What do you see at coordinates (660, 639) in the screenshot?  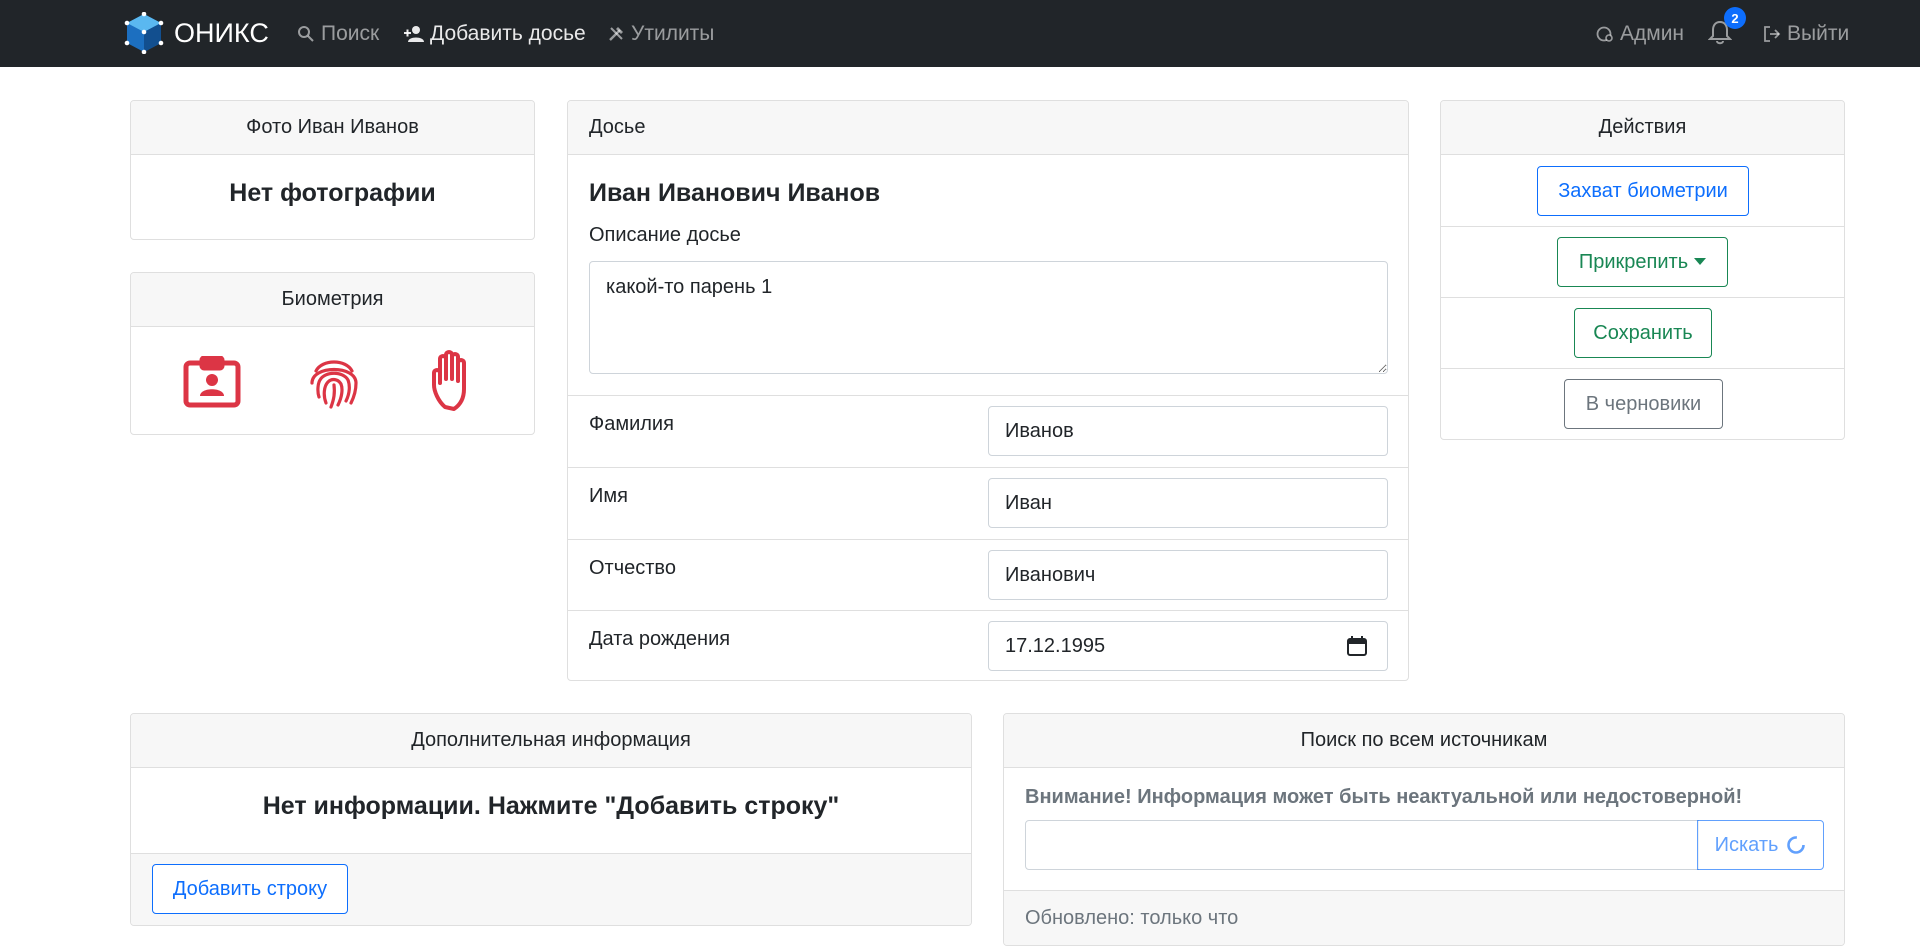 I see `birth-date-label: Дата рождения` at bounding box center [660, 639].